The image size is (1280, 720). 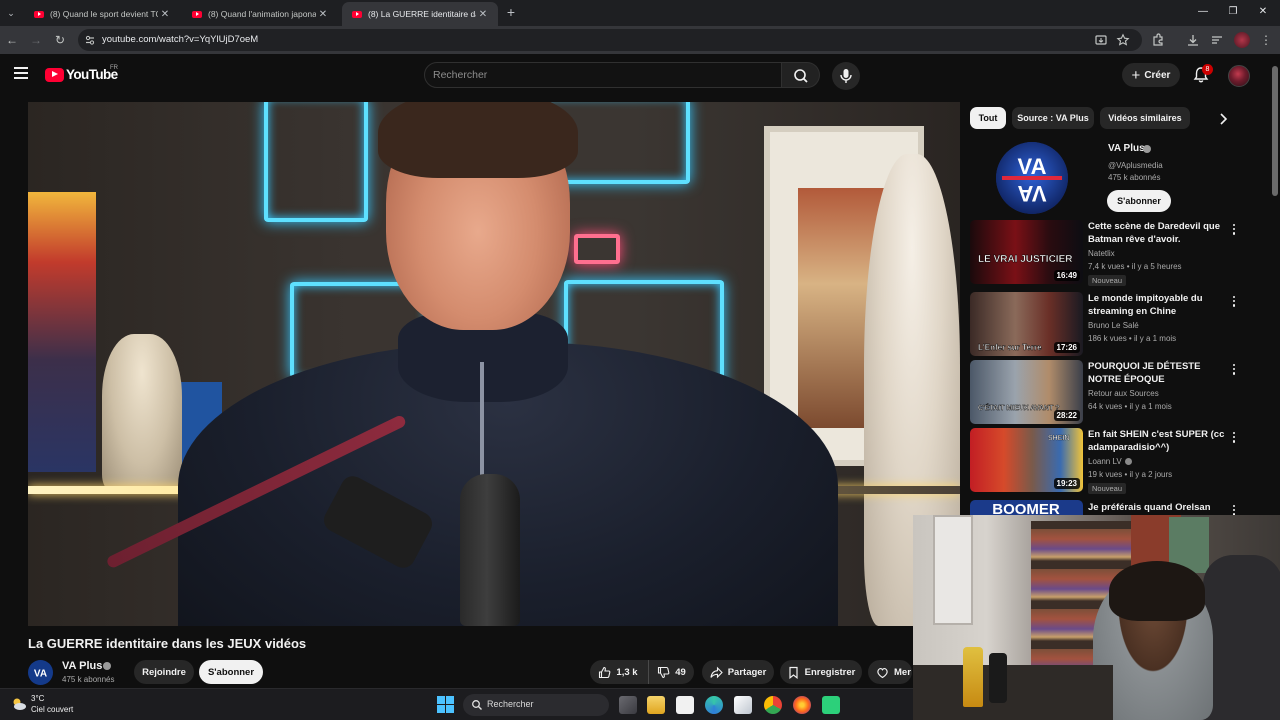 I want to click on recommended-channel-name: Loann LV, so click(x=1110, y=461).